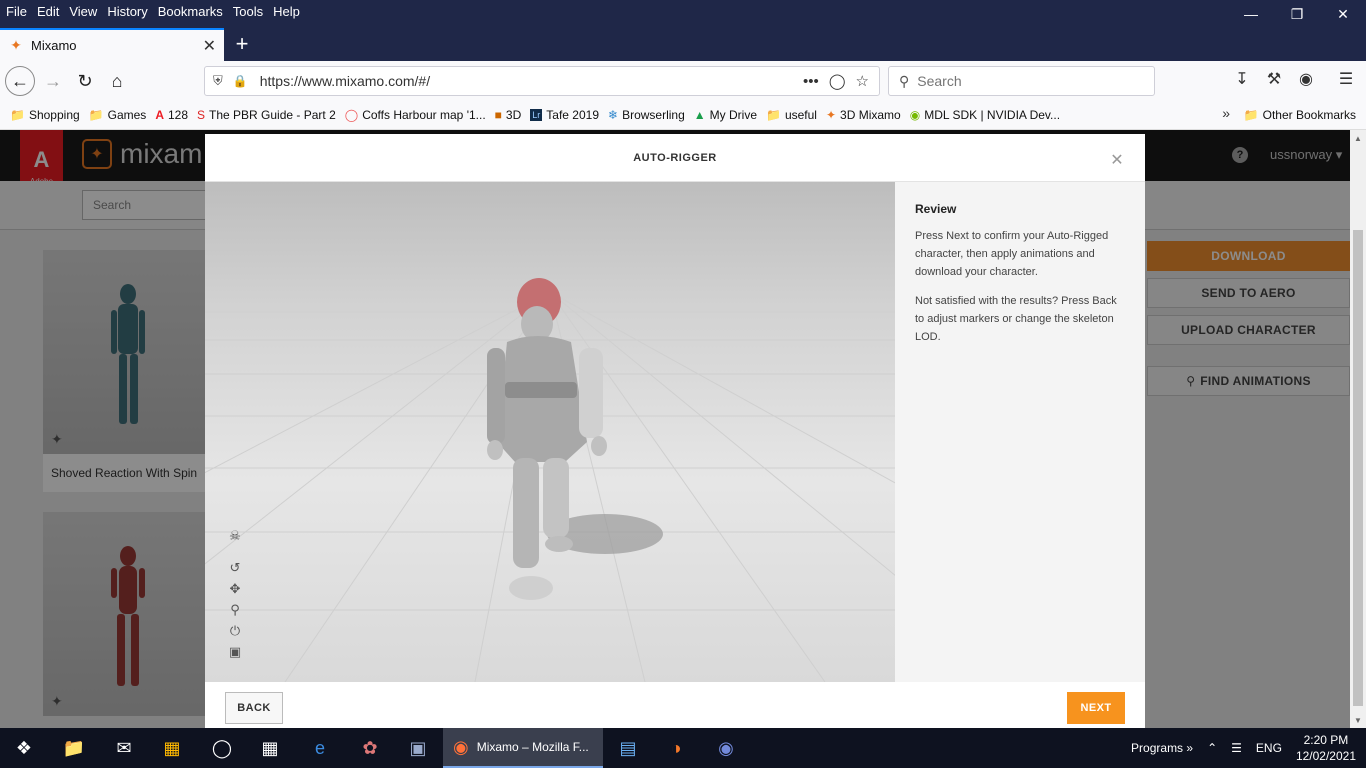  Describe the element at coordinates (248, 11) in the screenshot. I see `menu-tools: Tools` at that location.